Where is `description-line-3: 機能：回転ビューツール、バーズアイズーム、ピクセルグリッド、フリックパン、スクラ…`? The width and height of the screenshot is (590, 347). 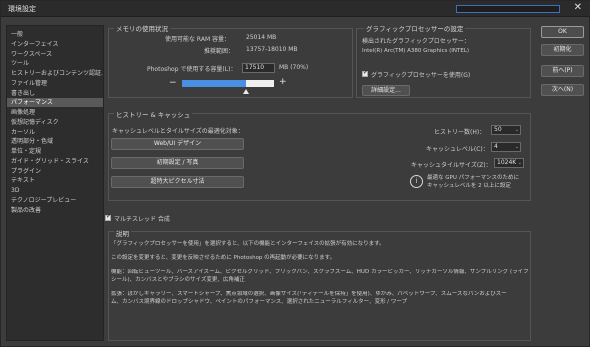 description-line-3: 機能：回転ビューツール、バーズアイズーム、ピクセルグリッド、フリックパン、スクラ… is located at coordinates (320, 272).